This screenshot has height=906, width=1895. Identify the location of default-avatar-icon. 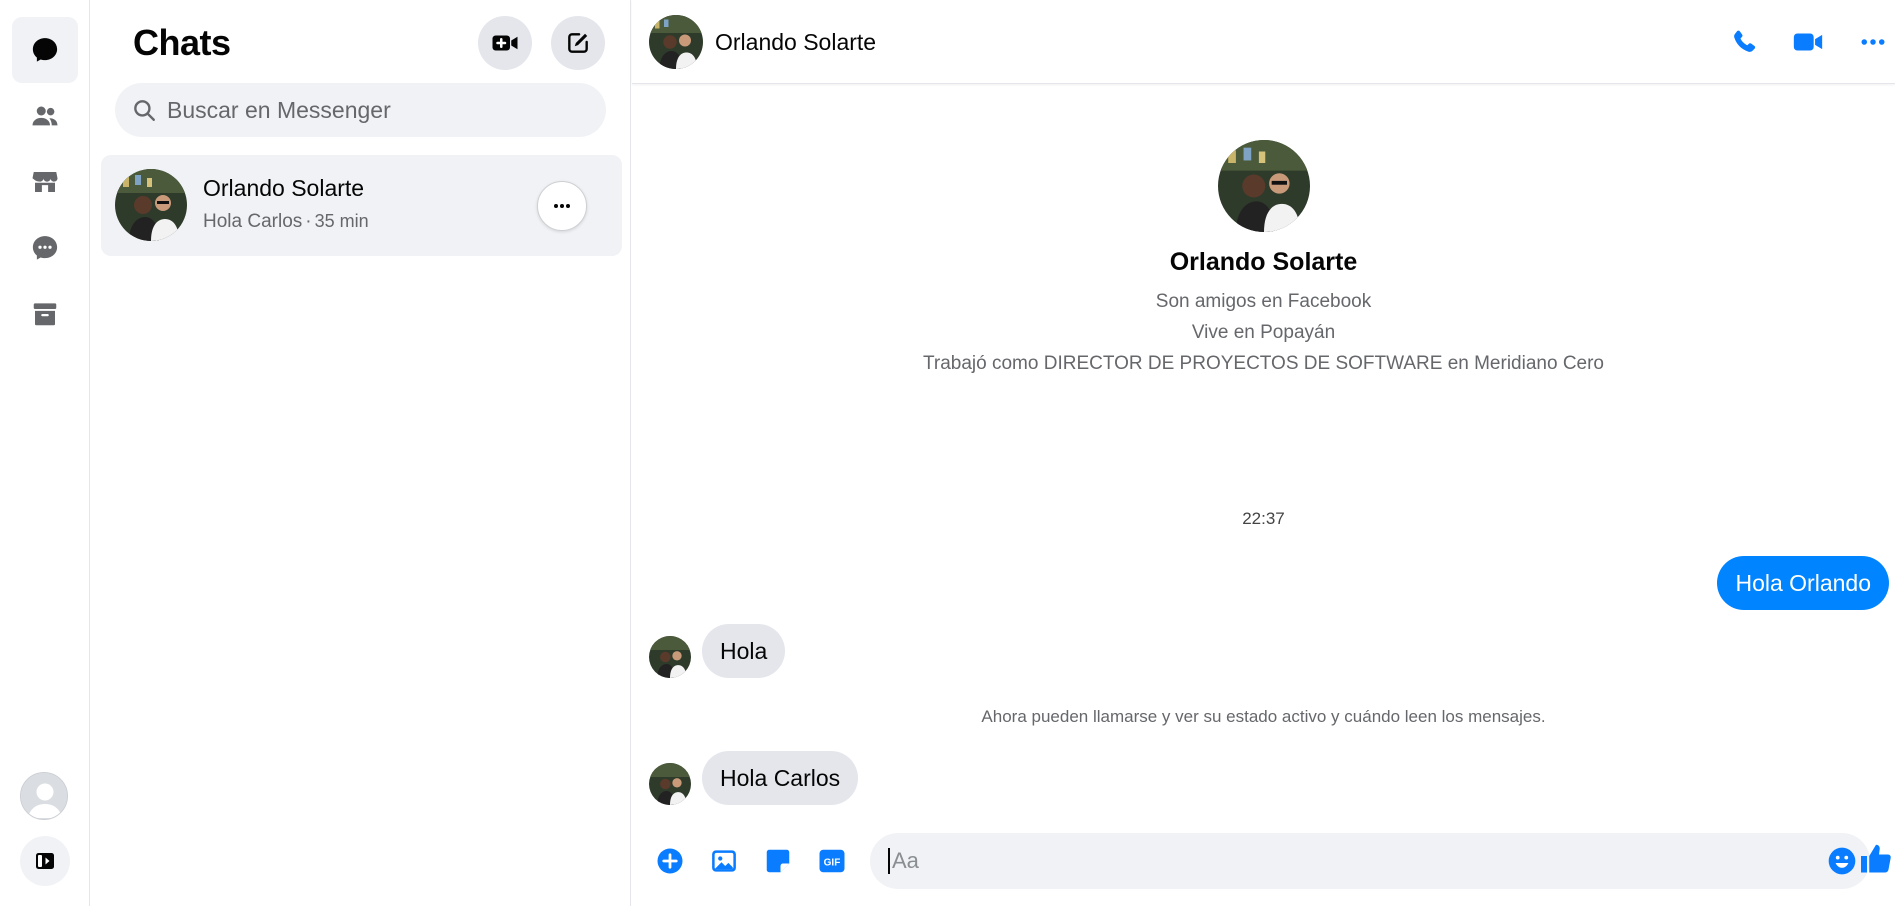
(44, 796).